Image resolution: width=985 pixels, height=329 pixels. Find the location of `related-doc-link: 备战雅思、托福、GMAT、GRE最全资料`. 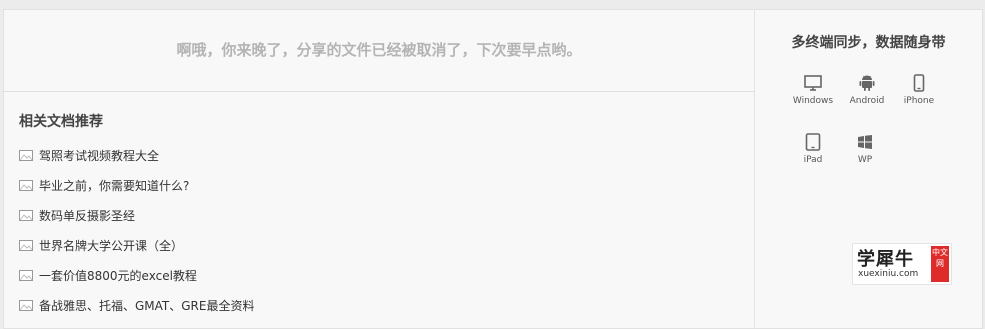

related-doc-link: 备战雅思、托福、GMAT、GRE最全资料 is located at coordinates (146, 306).